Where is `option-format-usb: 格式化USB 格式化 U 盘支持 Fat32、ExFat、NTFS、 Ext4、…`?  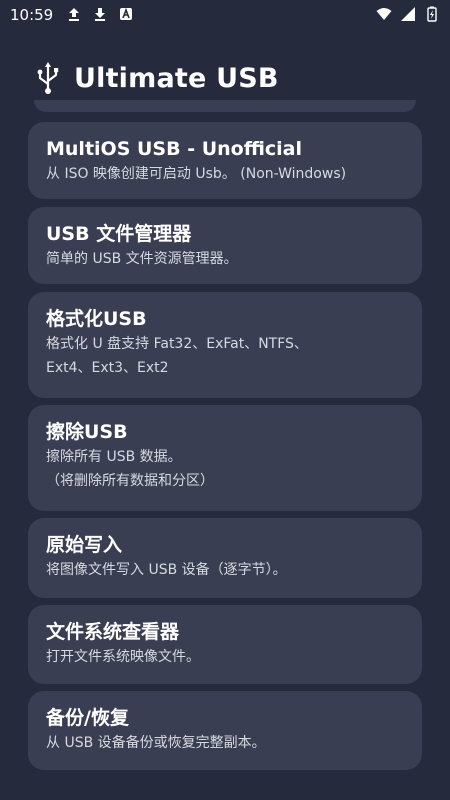
option-format-usb: 格式化USB 格式化 U 盘支持 Fat32、ExFat、NTFS、 Ext4、… is located at coordinates (225, 345).